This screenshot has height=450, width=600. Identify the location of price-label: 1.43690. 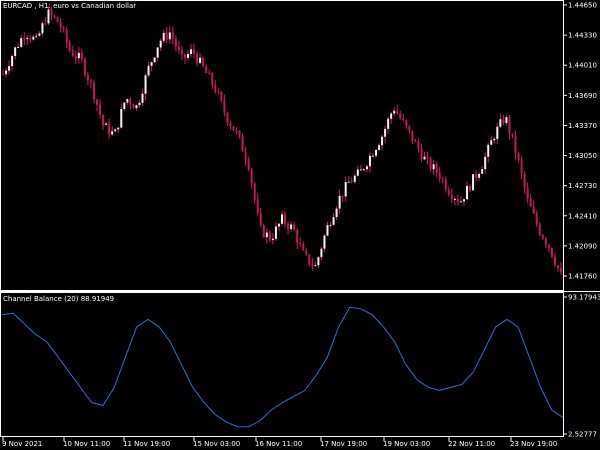
(582, 96).